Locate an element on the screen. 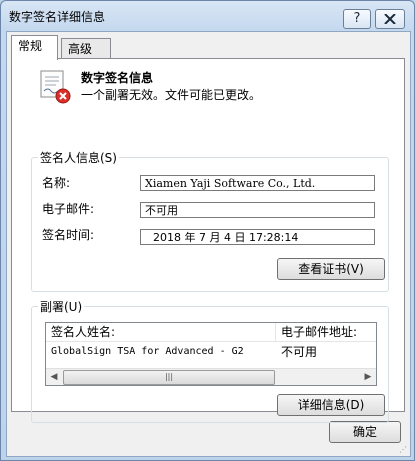 The height and width of the screenshot is (461, 415). name-field: Xiamen Yaji Software Co., Ltd. is located at coordinates (257, 183).